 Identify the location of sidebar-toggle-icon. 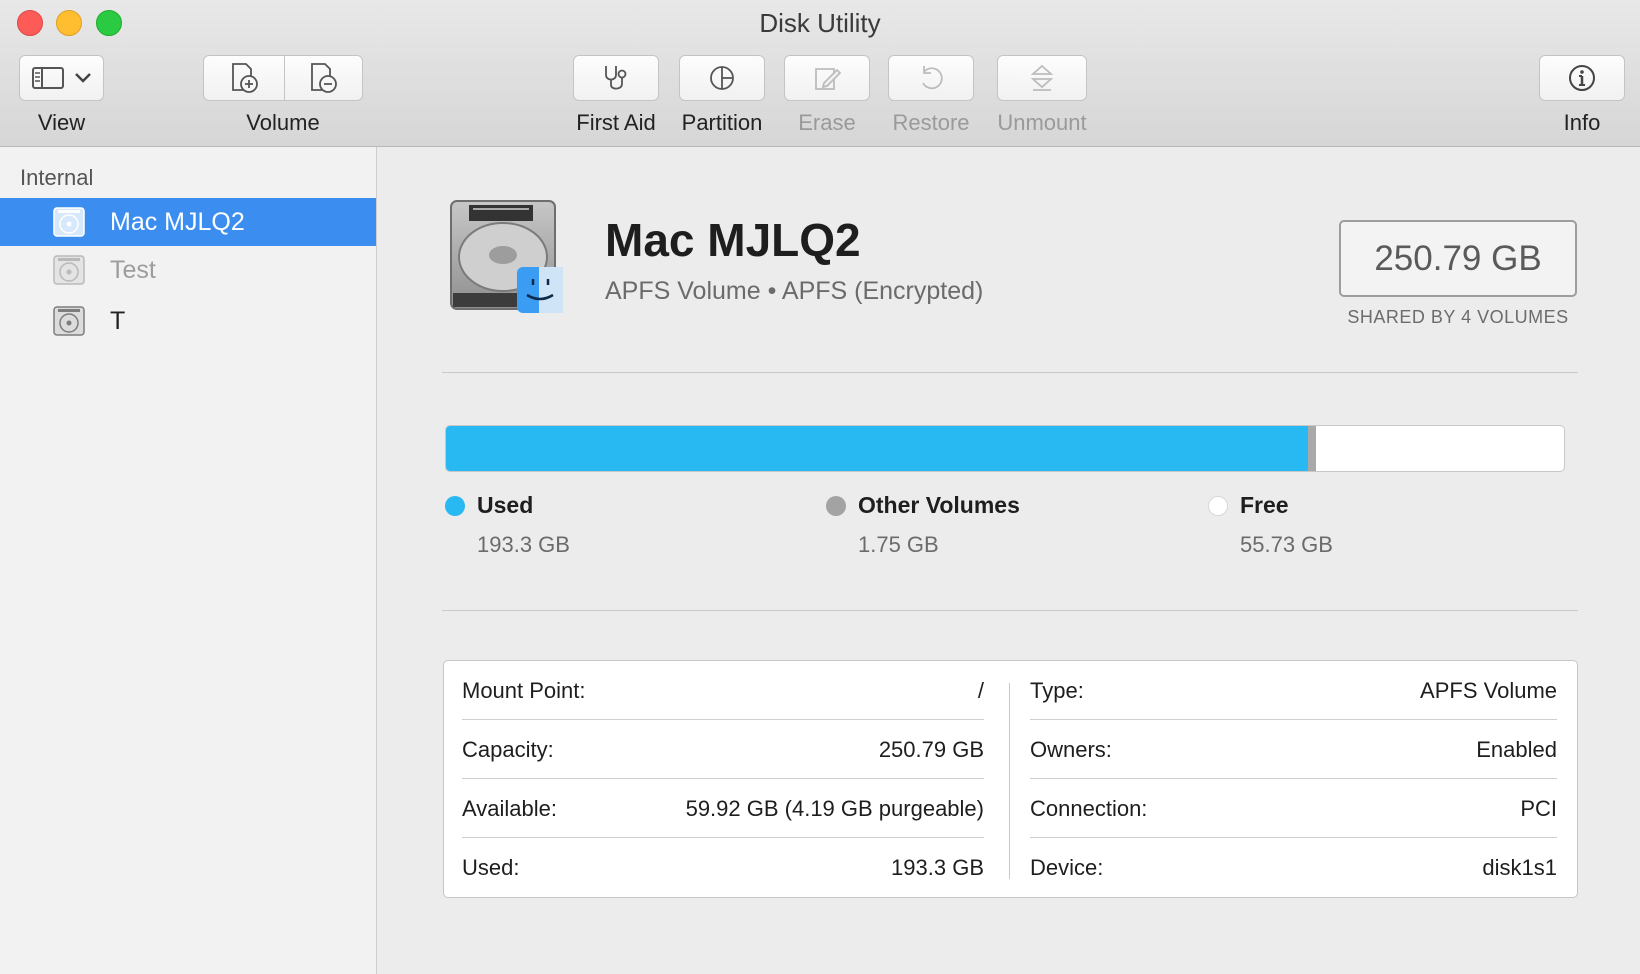
(47, 78).